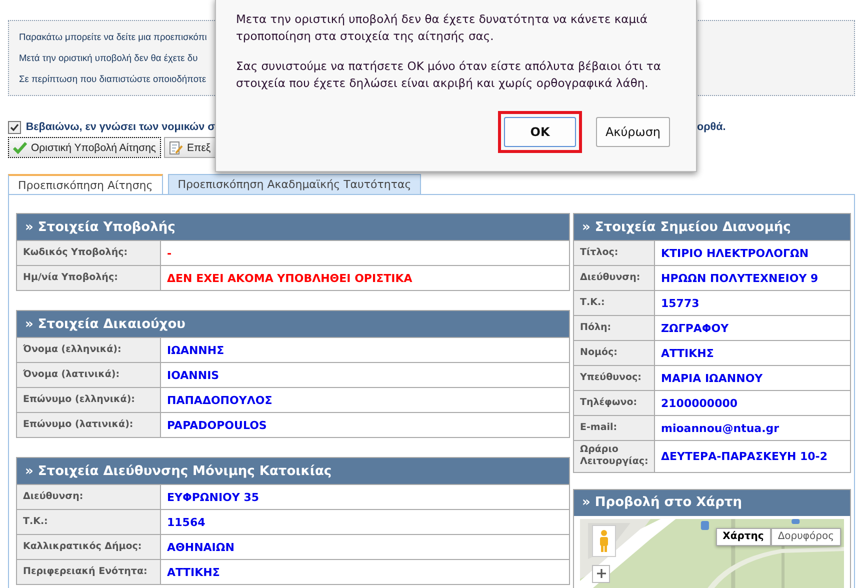  What do you see at coordinates (20, 148) in the screenshot?
I see `check-icon` at bounding box center [20, 148].